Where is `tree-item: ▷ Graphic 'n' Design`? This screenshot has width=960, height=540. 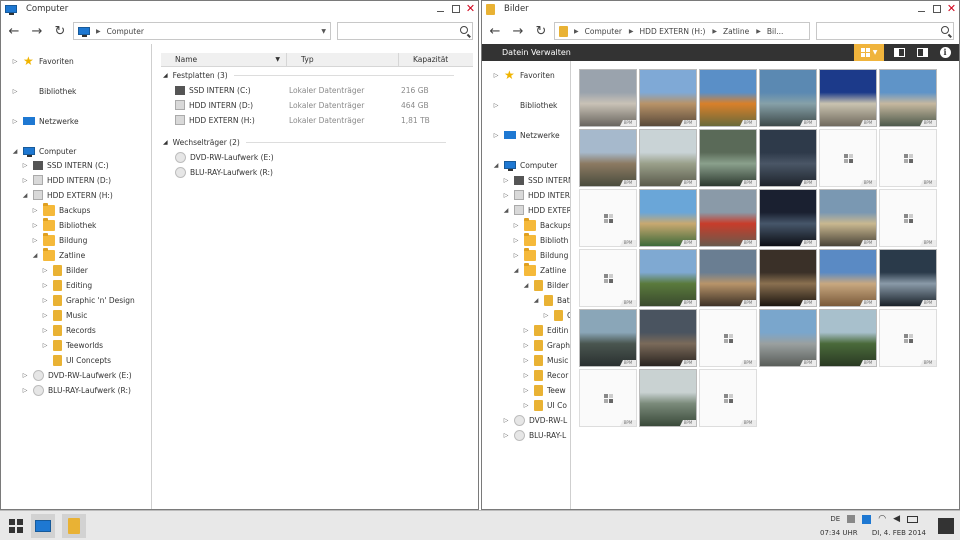 tree-item: ▷ Graphic 'n' Design is located at coordinates (88, 300).